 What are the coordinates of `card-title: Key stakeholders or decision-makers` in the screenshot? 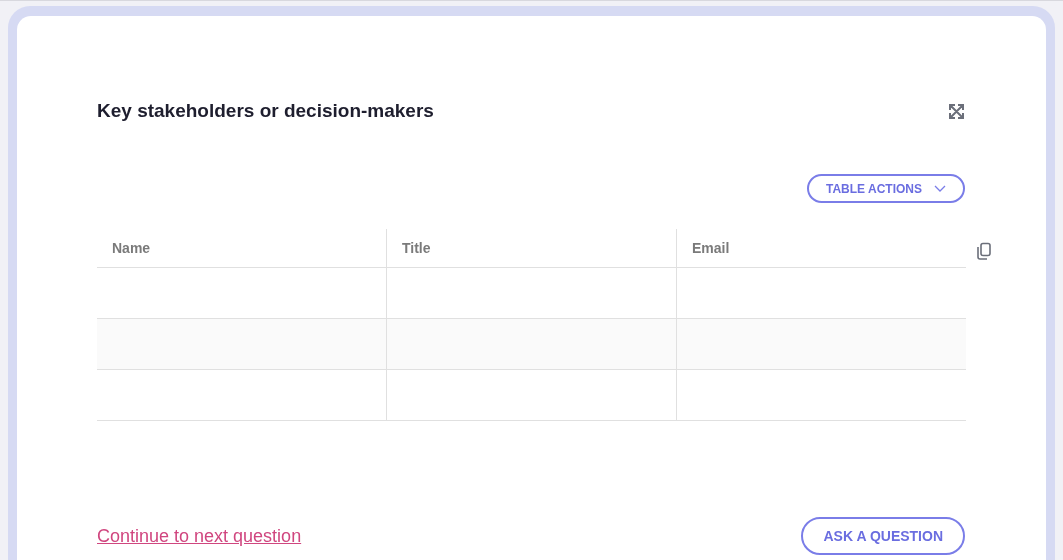 It's located at (265, 111).